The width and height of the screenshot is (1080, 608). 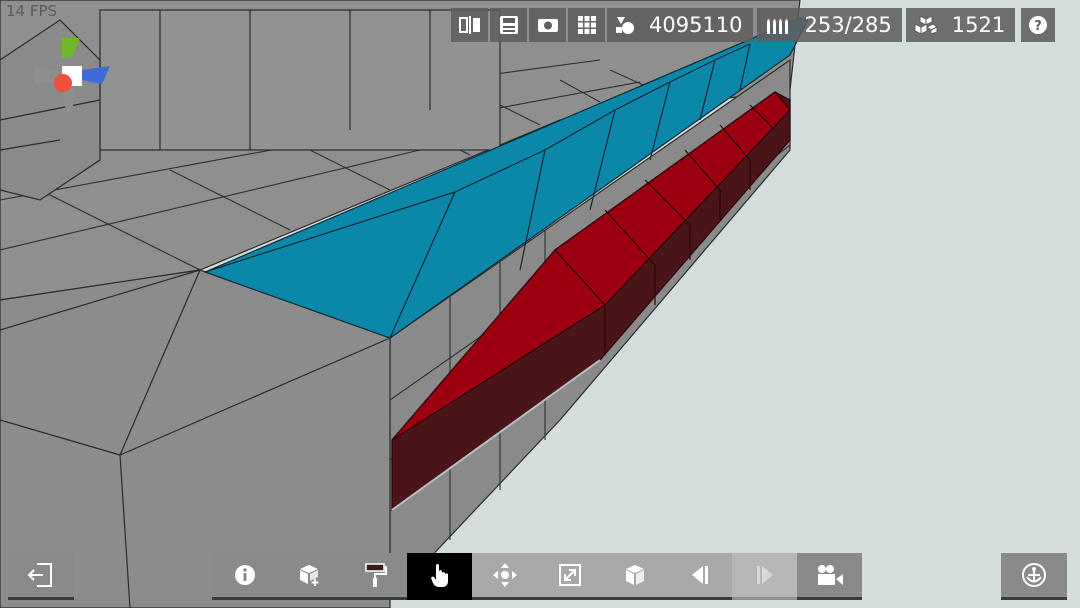 I want to click on move-icon, so click(x=504, y=575).